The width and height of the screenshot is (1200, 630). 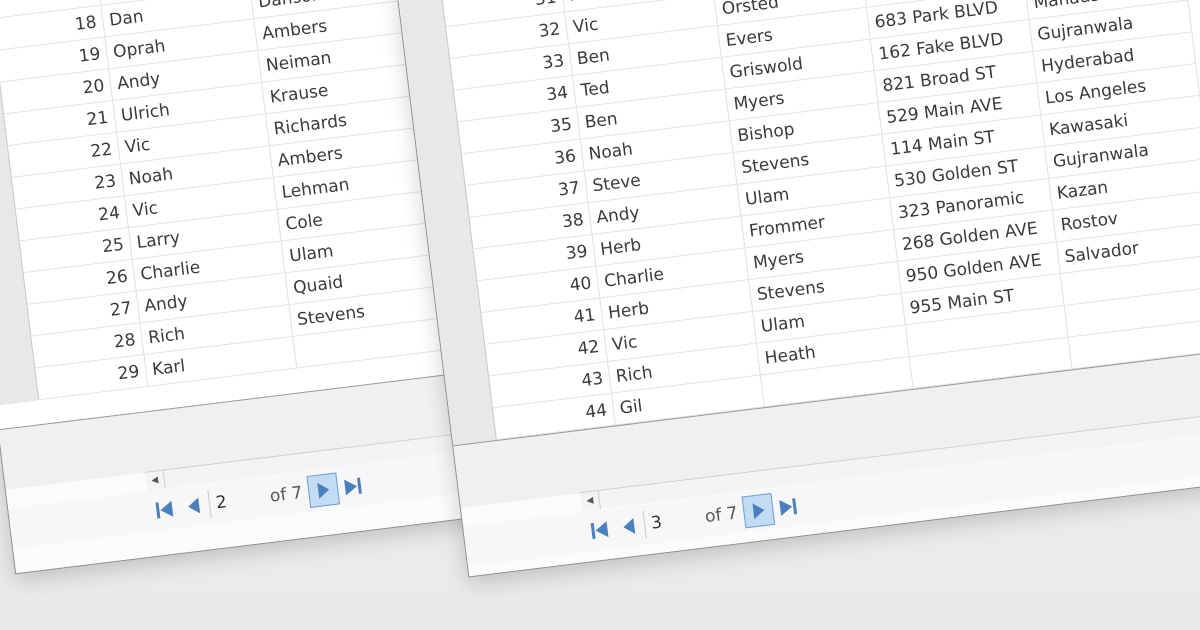 What do you see at coordinates (666, 522) in the screenshot?
I see `page-number-input: 3` at bounding box center [666, 522].